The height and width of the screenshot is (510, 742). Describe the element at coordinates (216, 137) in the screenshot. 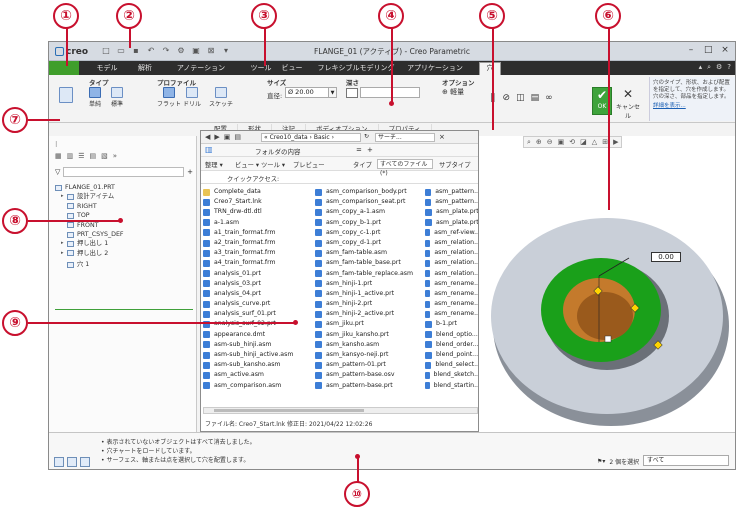

I see `forward-icon: ▶` at that location.